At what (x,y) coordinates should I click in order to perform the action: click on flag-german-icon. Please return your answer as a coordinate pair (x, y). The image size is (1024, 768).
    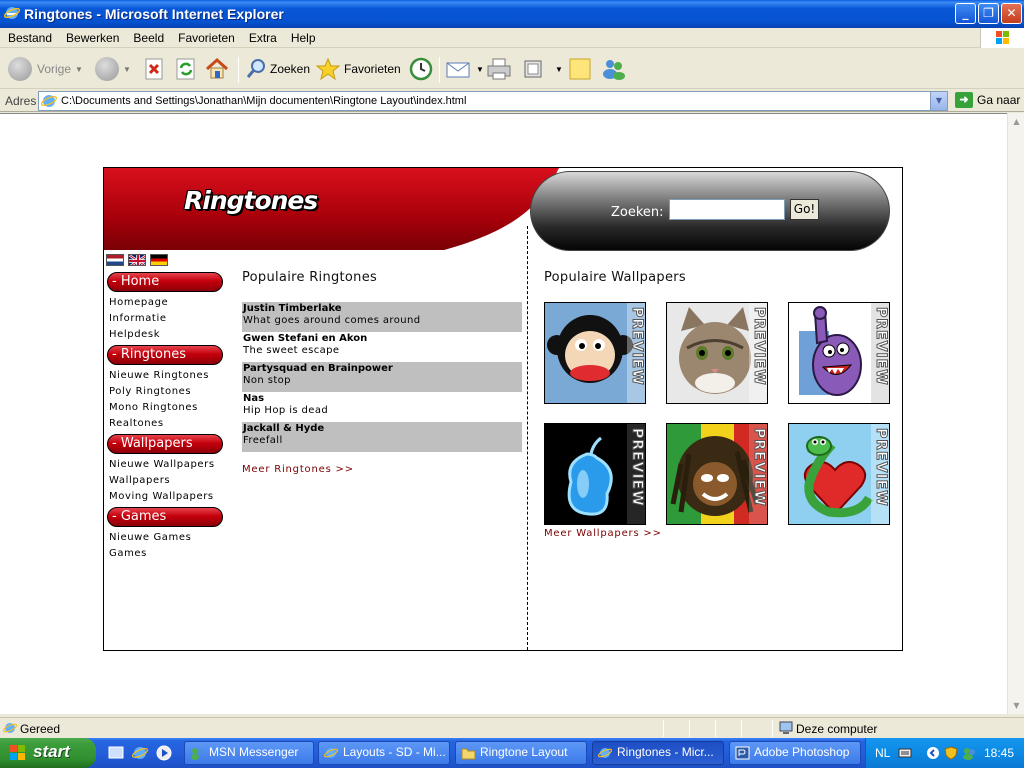
    Looking at the image, I should click on (159, 260).